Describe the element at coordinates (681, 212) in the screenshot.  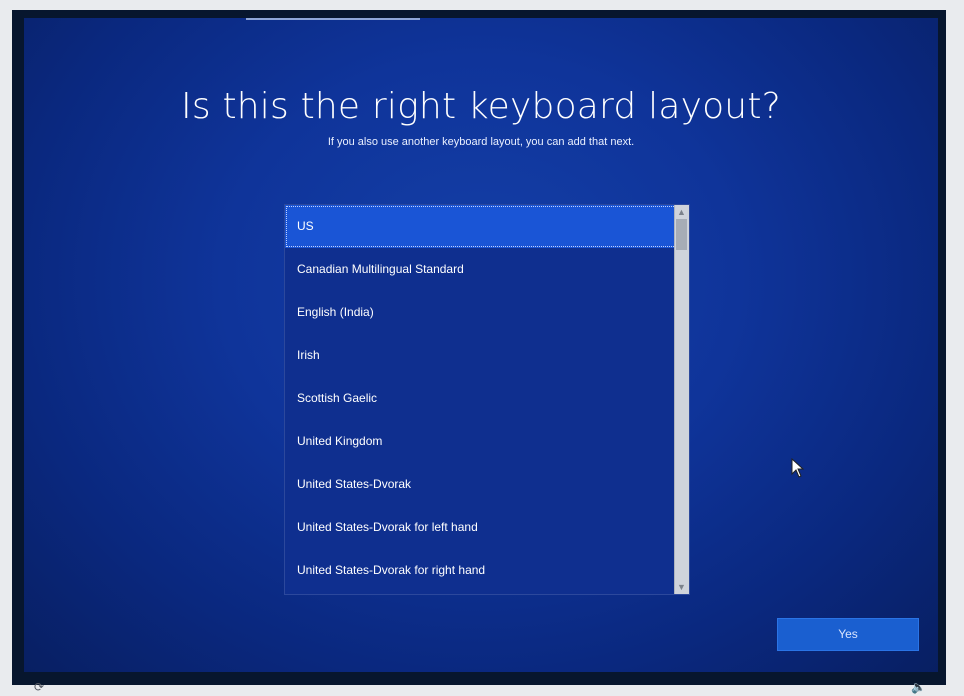
I see `chevron-up-icon: ▲` at that location.